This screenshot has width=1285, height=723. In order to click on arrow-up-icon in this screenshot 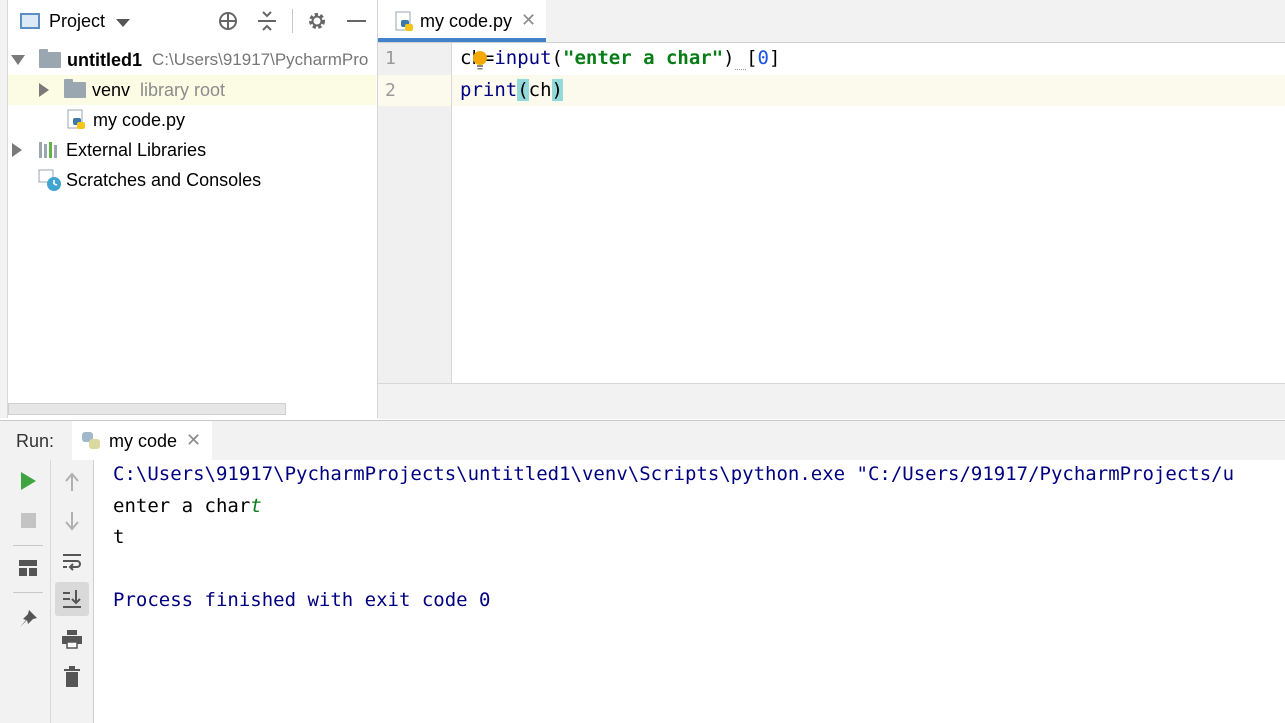, I will do `click(72, 481)`.